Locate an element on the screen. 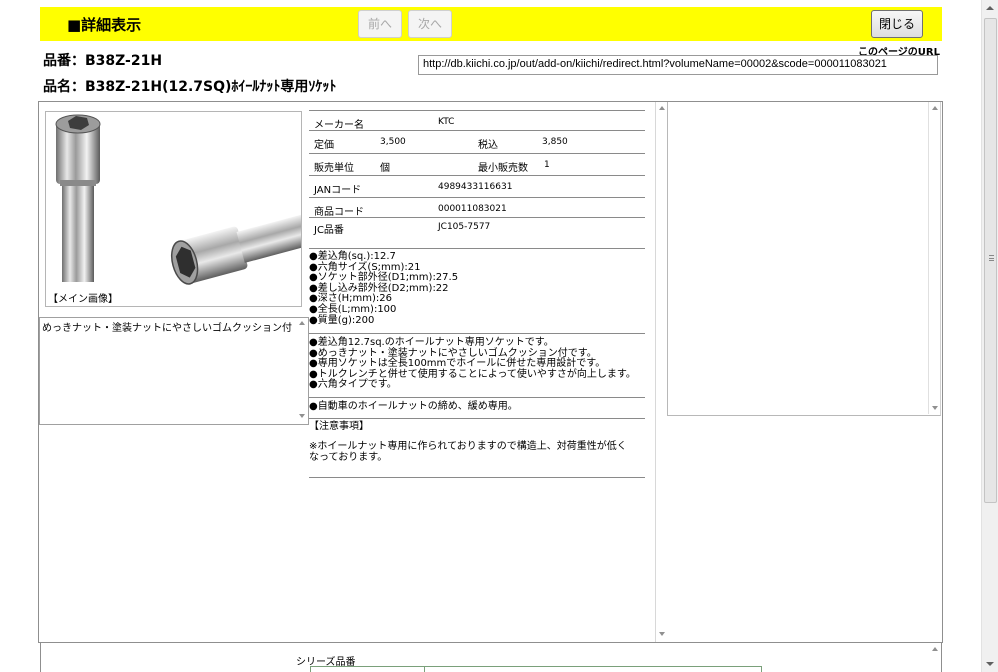 This screenshot has width=998, height=672. scrollbar-thumb is located at coordinates (990, 260).